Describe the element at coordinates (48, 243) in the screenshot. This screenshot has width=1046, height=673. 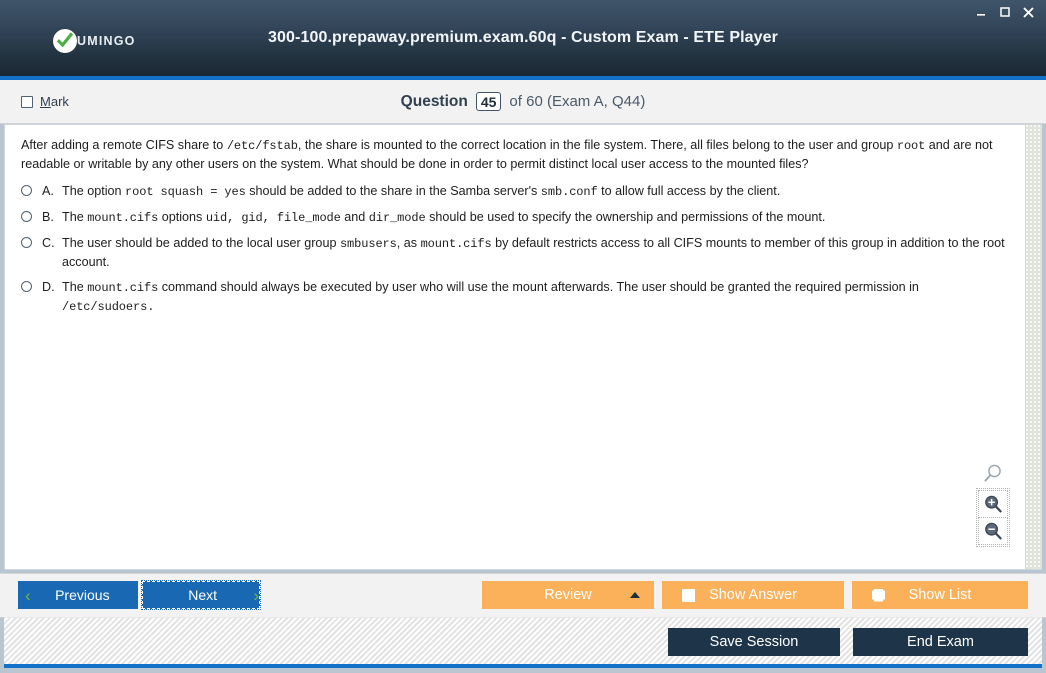
I see `answer-option-letter: C.` at that location.